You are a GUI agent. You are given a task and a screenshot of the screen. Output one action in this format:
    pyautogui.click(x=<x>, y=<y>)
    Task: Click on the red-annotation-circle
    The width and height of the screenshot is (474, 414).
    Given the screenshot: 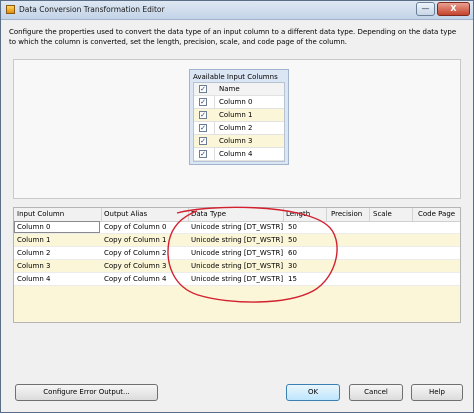 What is the action you would take?
    pyautogui.click(x=252, y=254)
    